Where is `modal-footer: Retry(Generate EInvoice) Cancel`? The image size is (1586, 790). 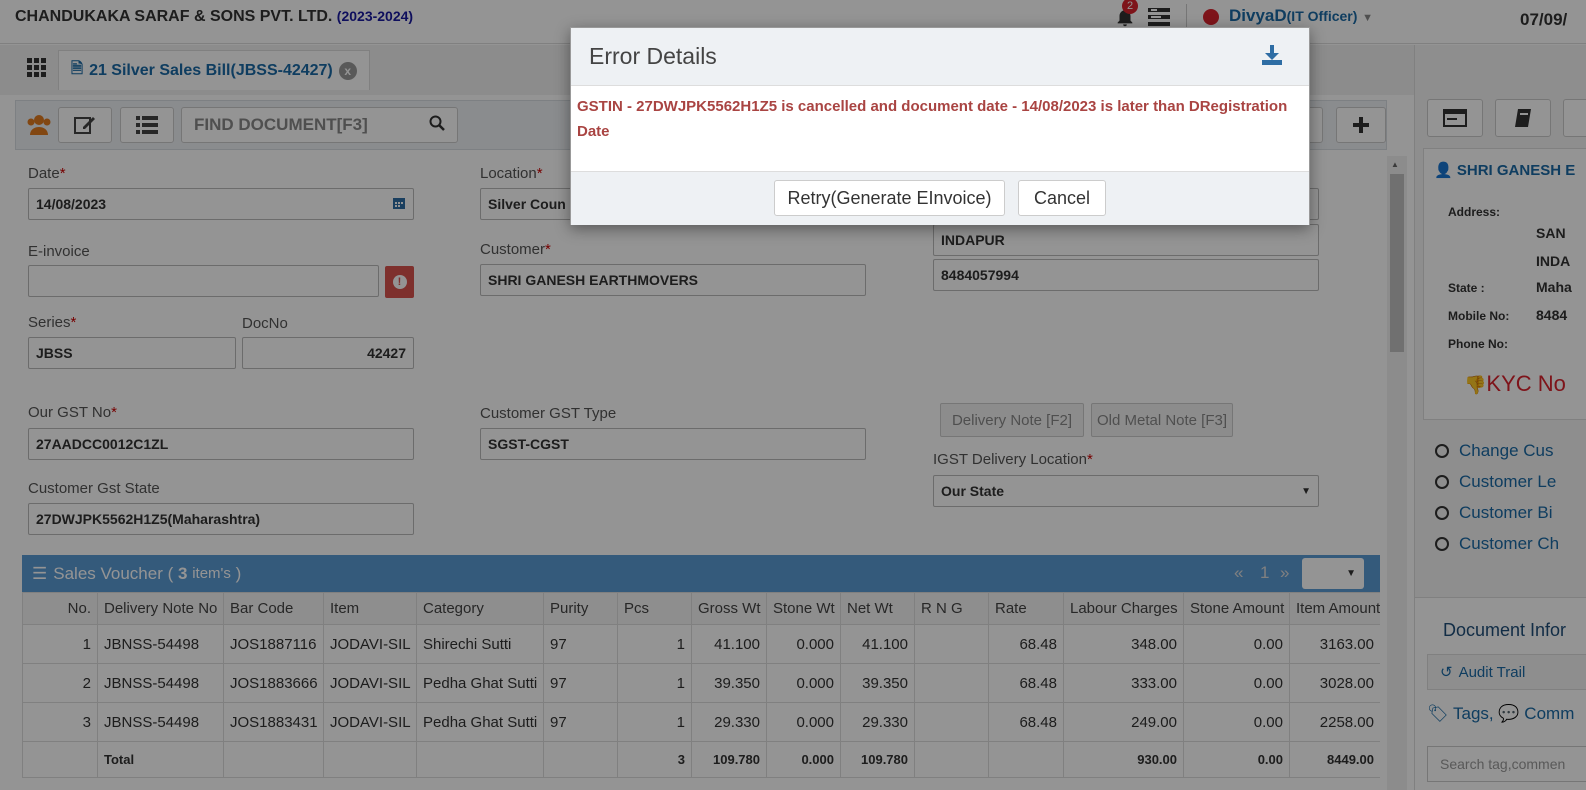 modal-footer: Retry(Generate EInvoice) Cancel is located at coordinates (940, 198).